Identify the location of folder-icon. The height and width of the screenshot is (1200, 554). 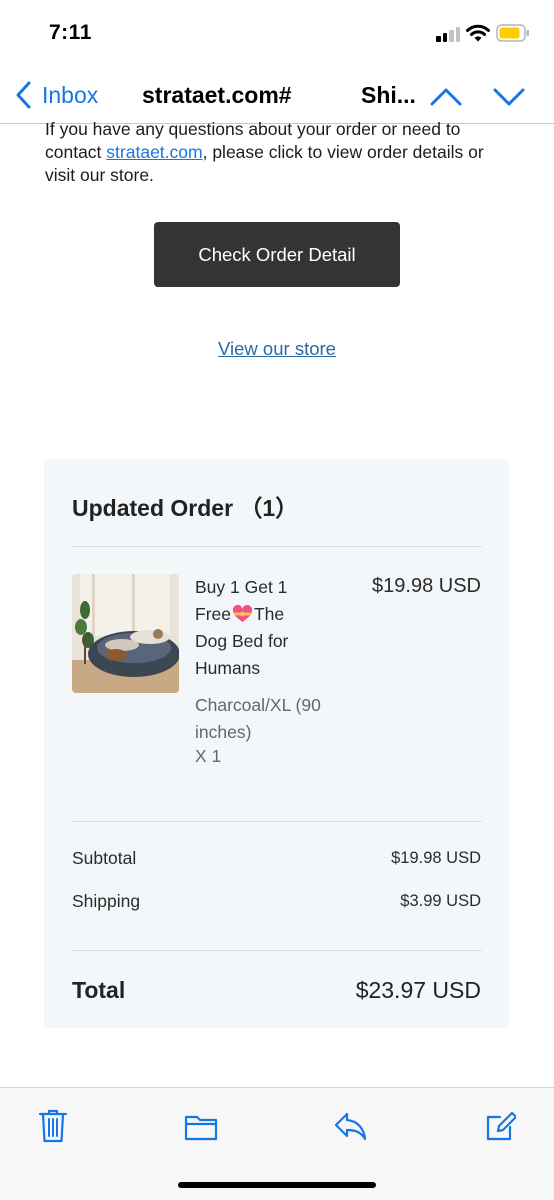
(201, 1126).